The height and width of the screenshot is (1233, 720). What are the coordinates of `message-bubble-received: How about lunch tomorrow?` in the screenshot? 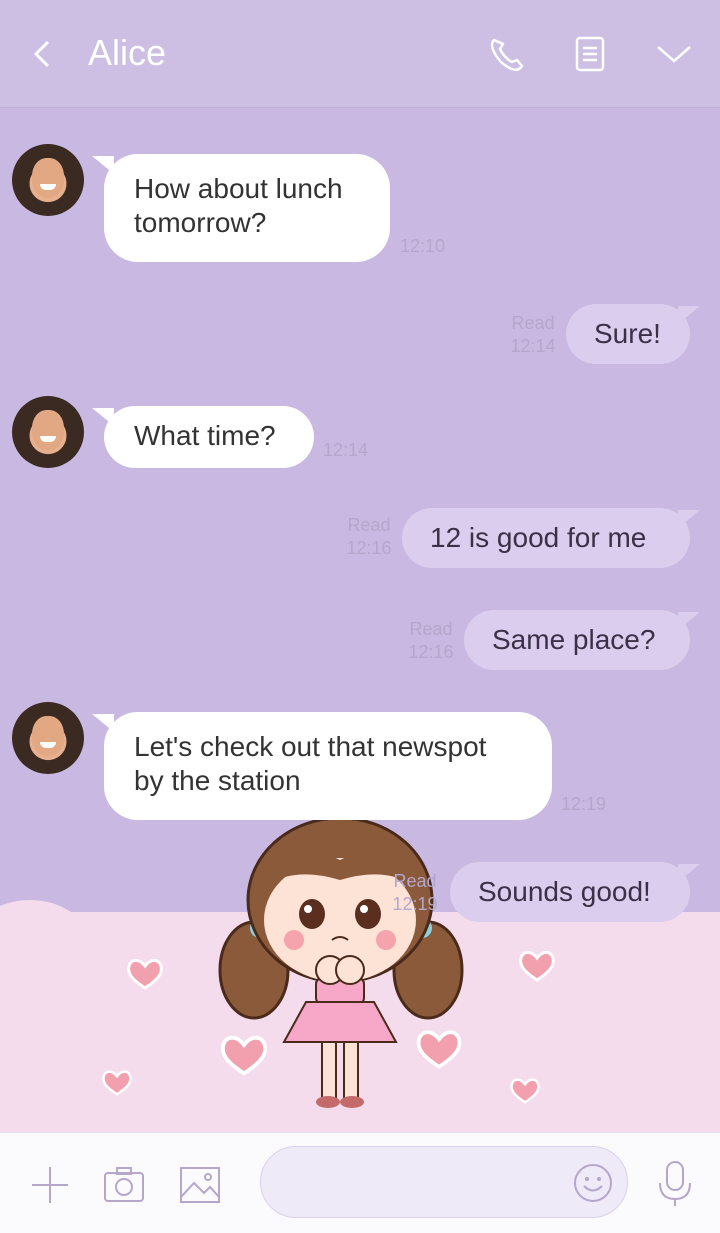 It's located at (241, 208).